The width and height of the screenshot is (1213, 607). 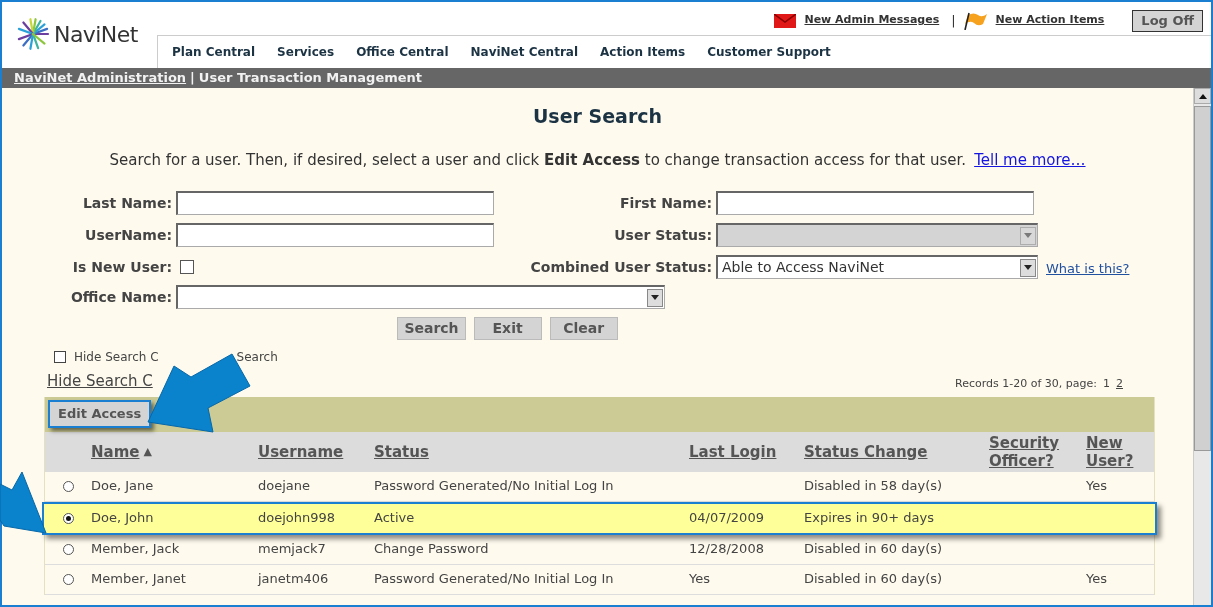 What do you see at coordinates (1050, 20) in the screenshot?
I see `top-link: New Action Items` at bounding box center [1050, 20].